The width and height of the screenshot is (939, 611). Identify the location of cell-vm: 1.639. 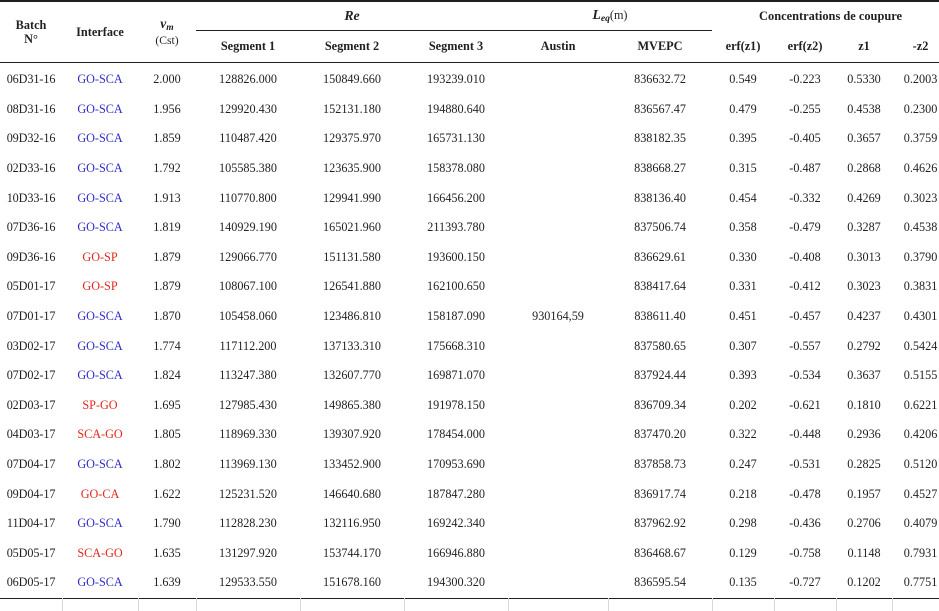
(167, 582).